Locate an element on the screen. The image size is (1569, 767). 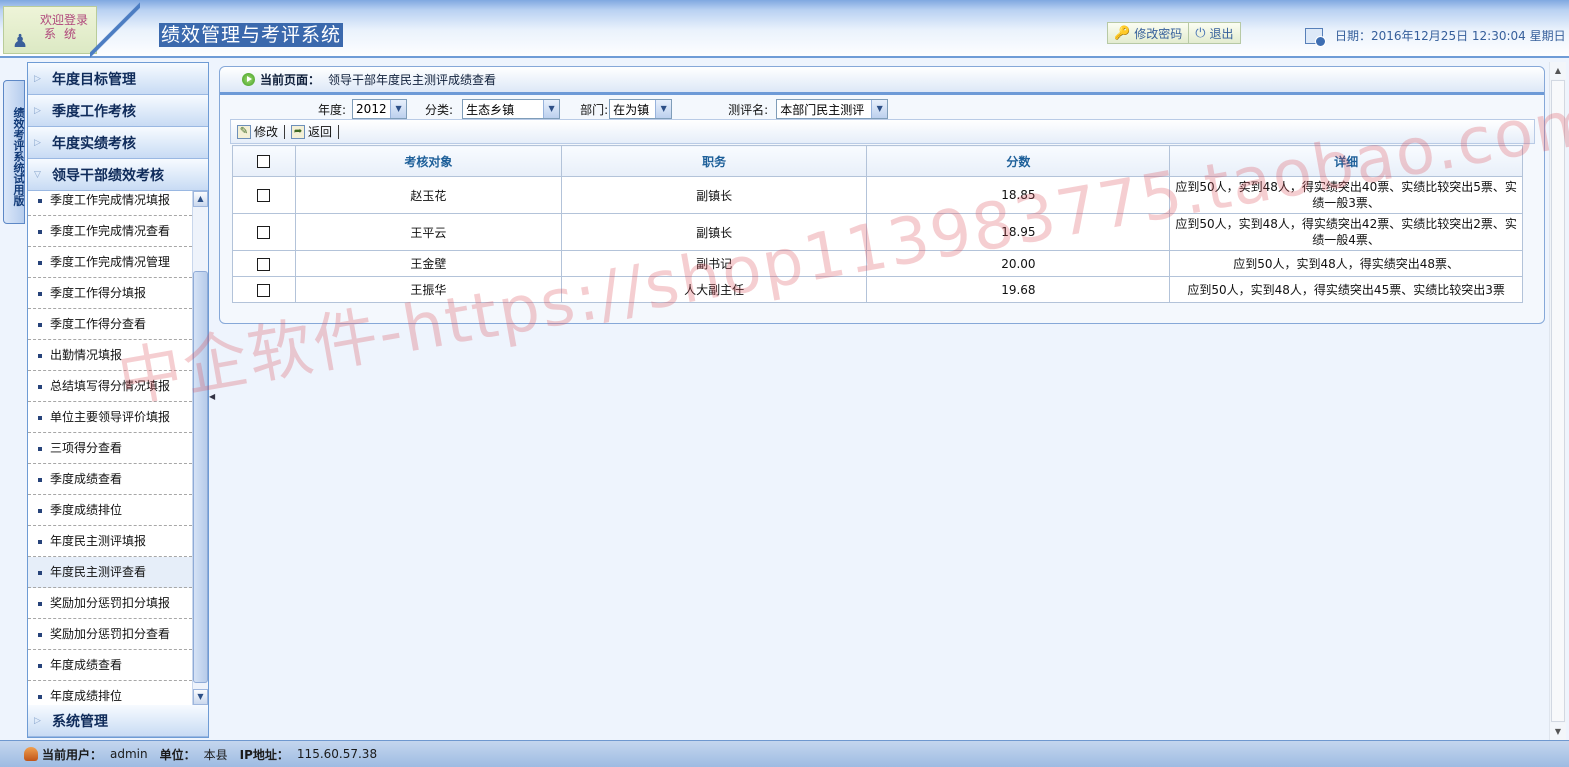
sidebar-item: 奖励加分惩罚扣分填报 is located at coordinates (110, 603).